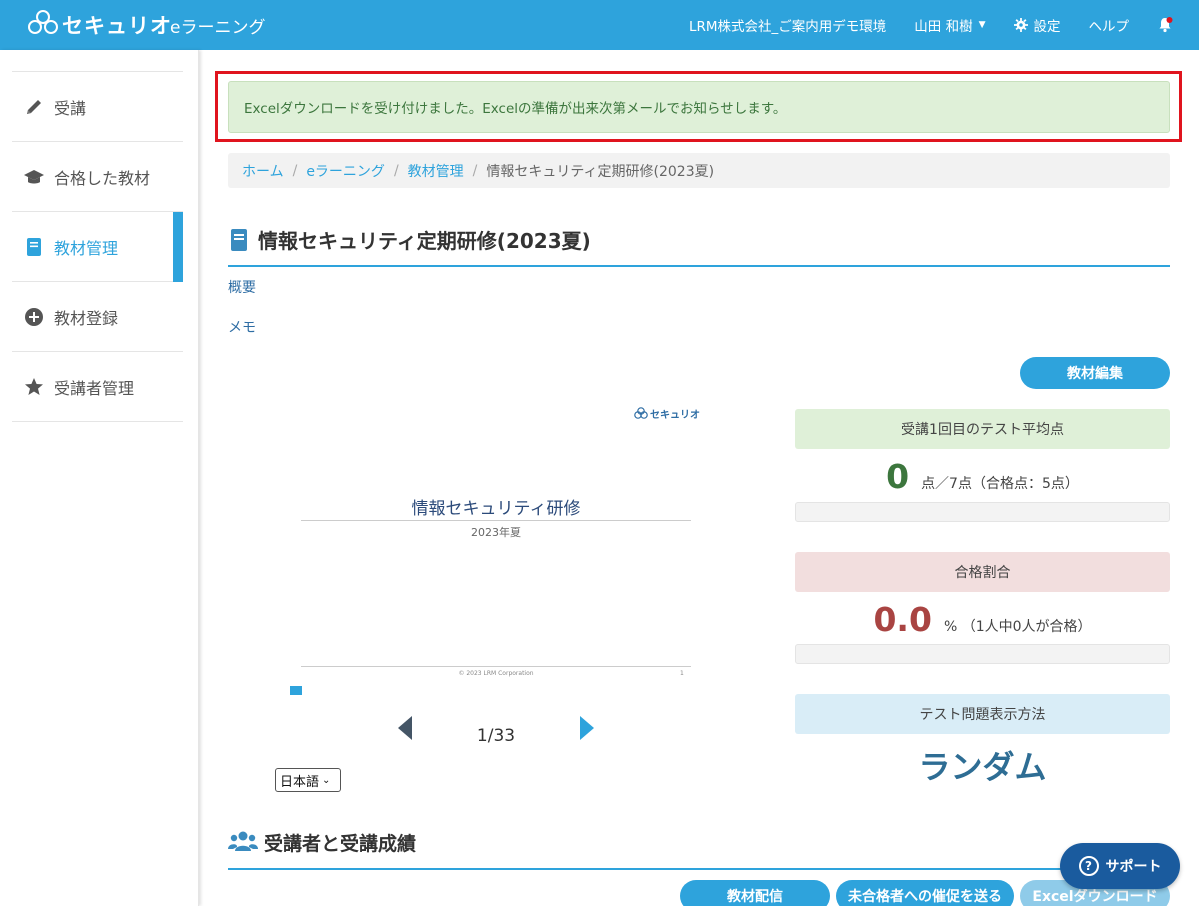 The image size is (1199, 906). I want to click on average-score-header: 受講1回目のテスト平均点, so click(982, 429).